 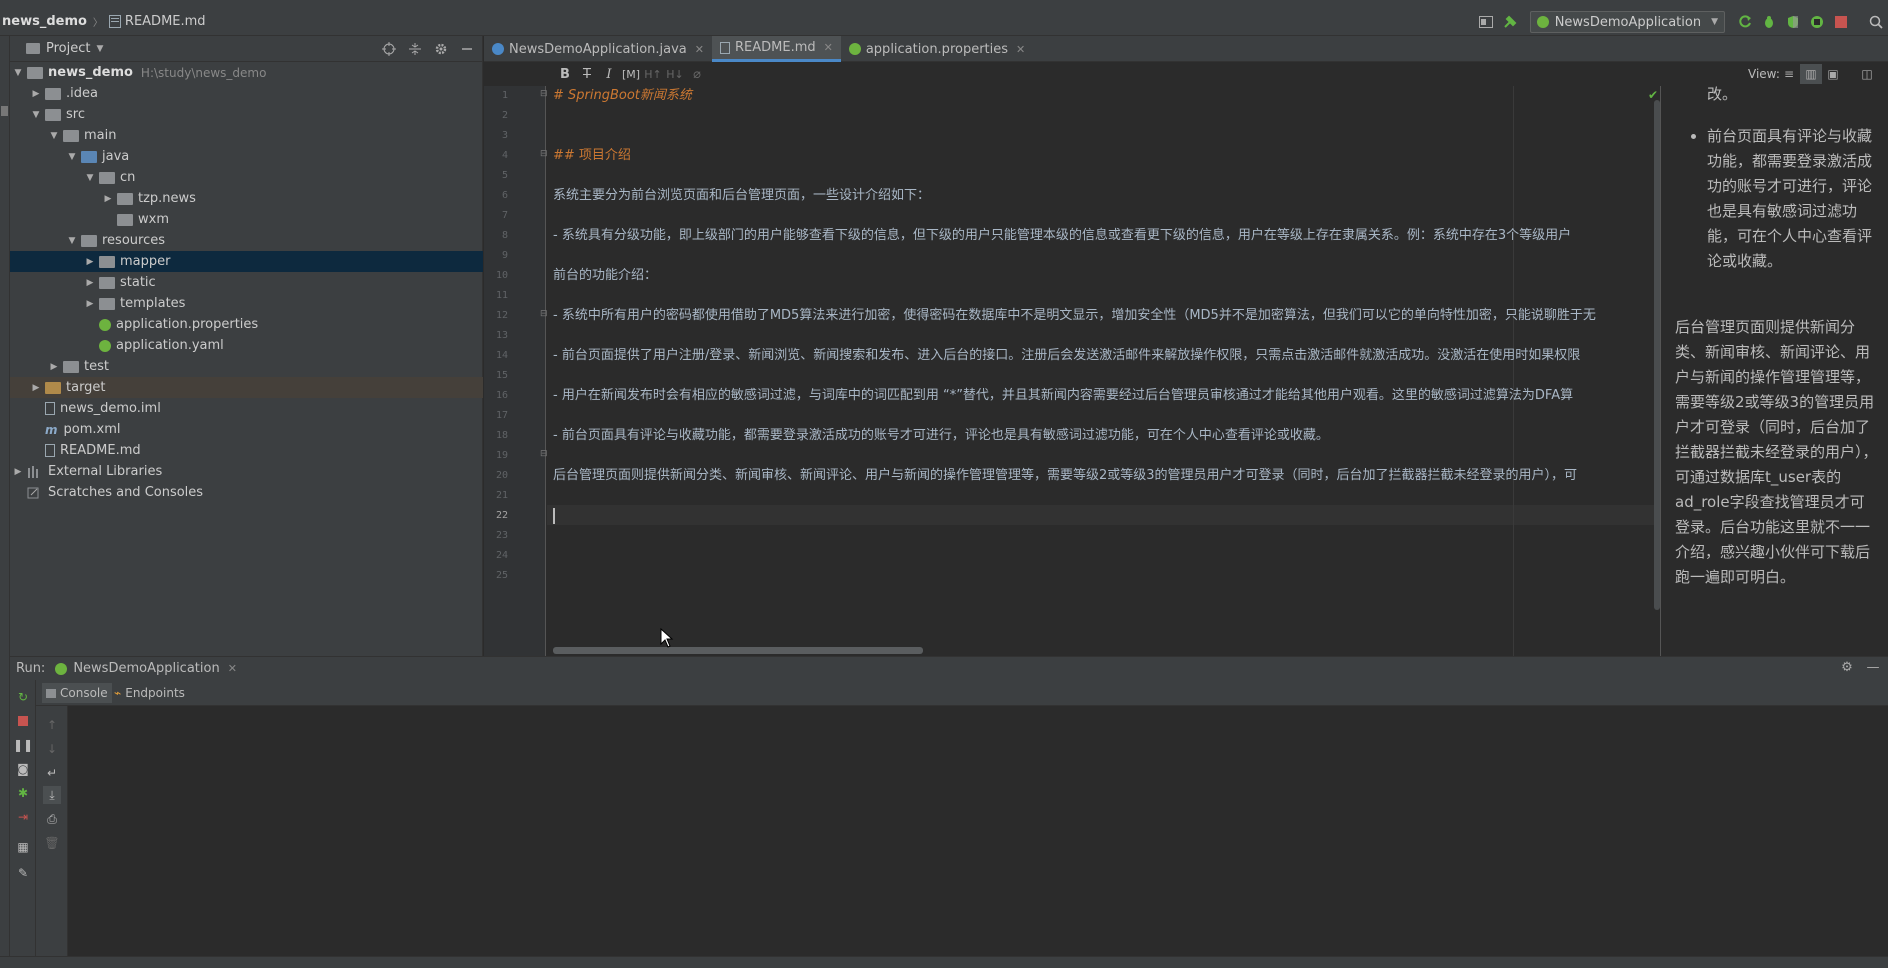 I want to click on tree-row-application-yaml: application.yaml, so click(x=246, y=345).